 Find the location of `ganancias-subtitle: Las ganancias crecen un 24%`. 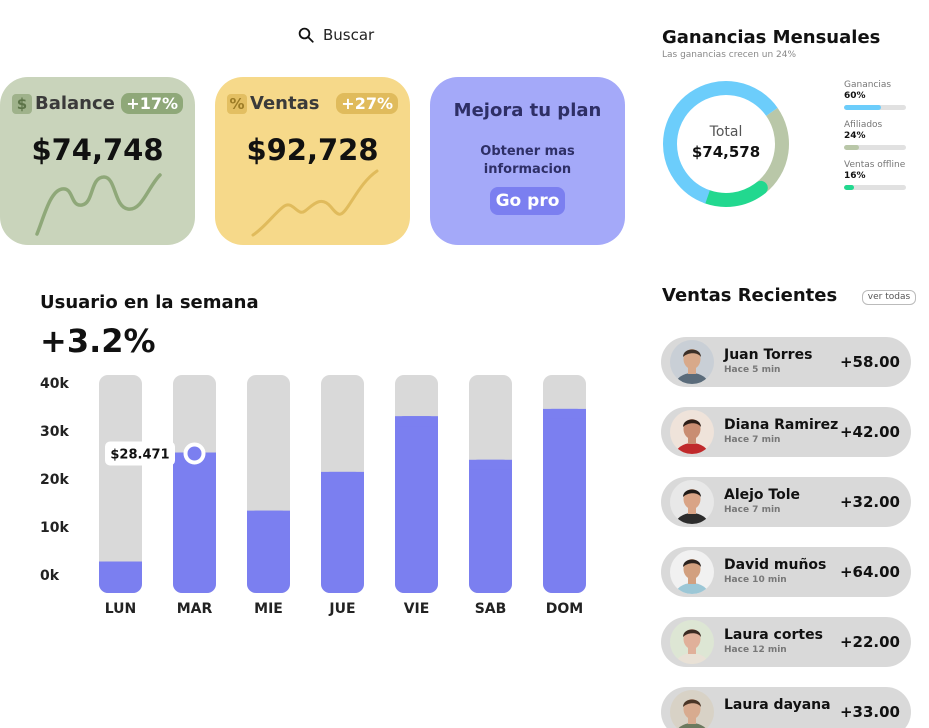

ganancias-subtitle: Las ganancias crecen un 24% is located at coordinates (729, 55).